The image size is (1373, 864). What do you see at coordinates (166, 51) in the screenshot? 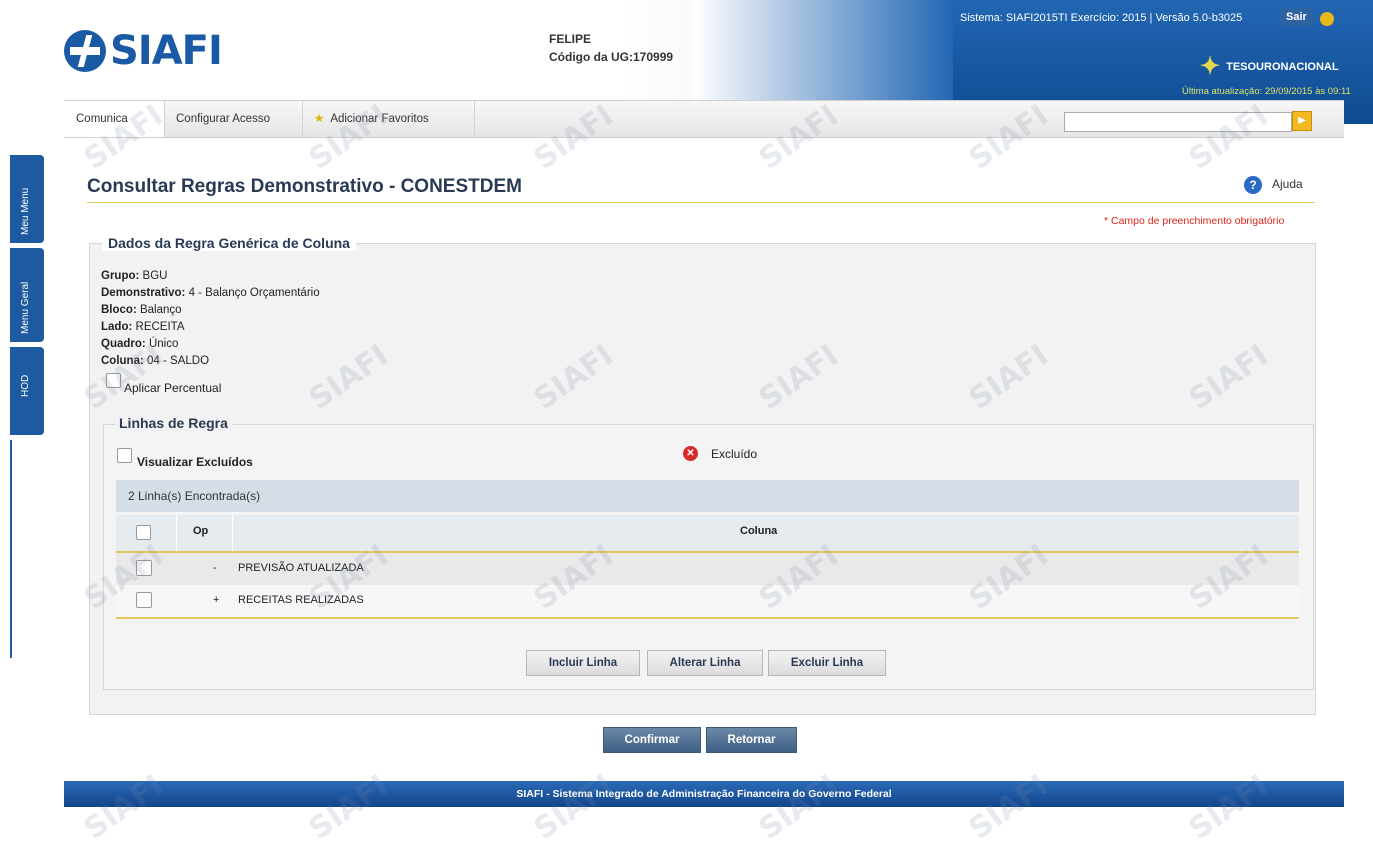
I see `siafi-logo-text: SIAFI` at bounding box center [166, 51].